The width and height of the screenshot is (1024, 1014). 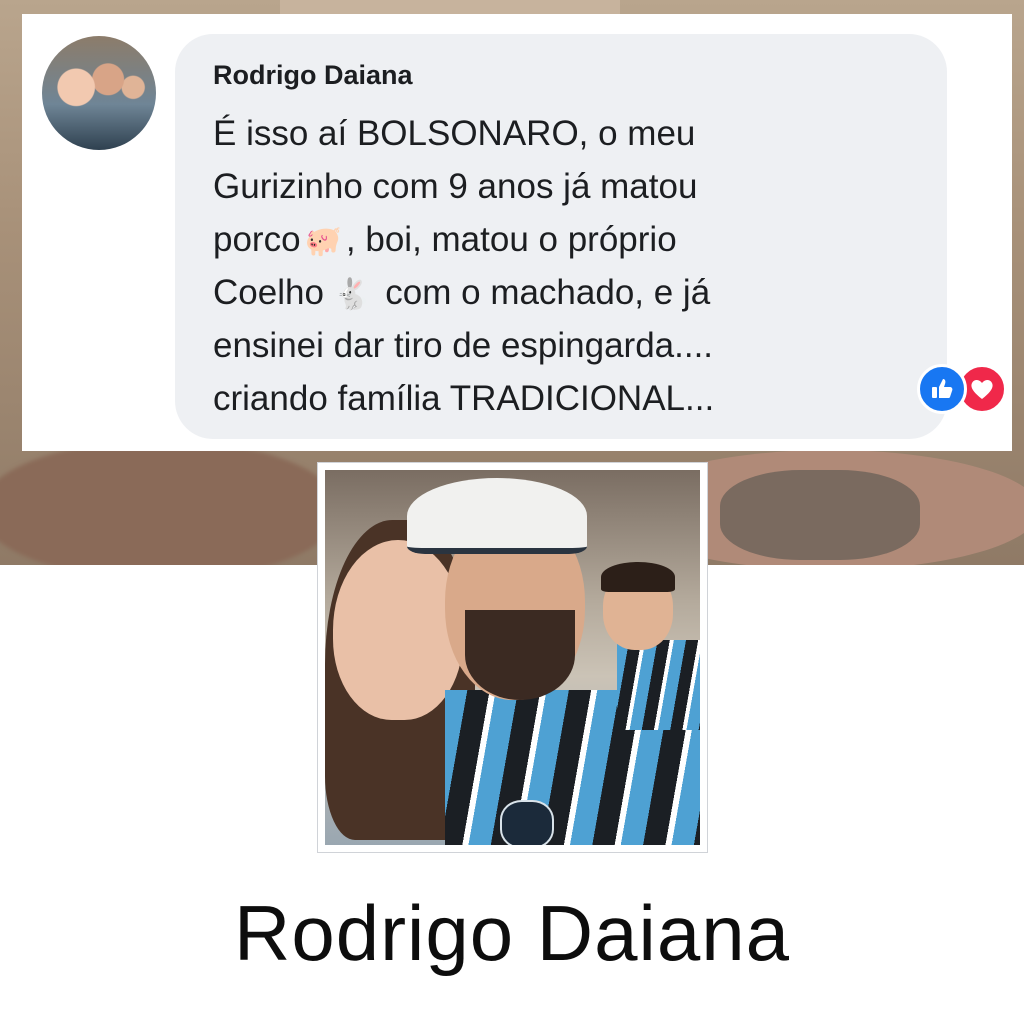 What do you see at coordinates (548, 292) in the screenshot?
I see `comment-text-fragment: com o machado, e já` at bounding box center [548, 292].